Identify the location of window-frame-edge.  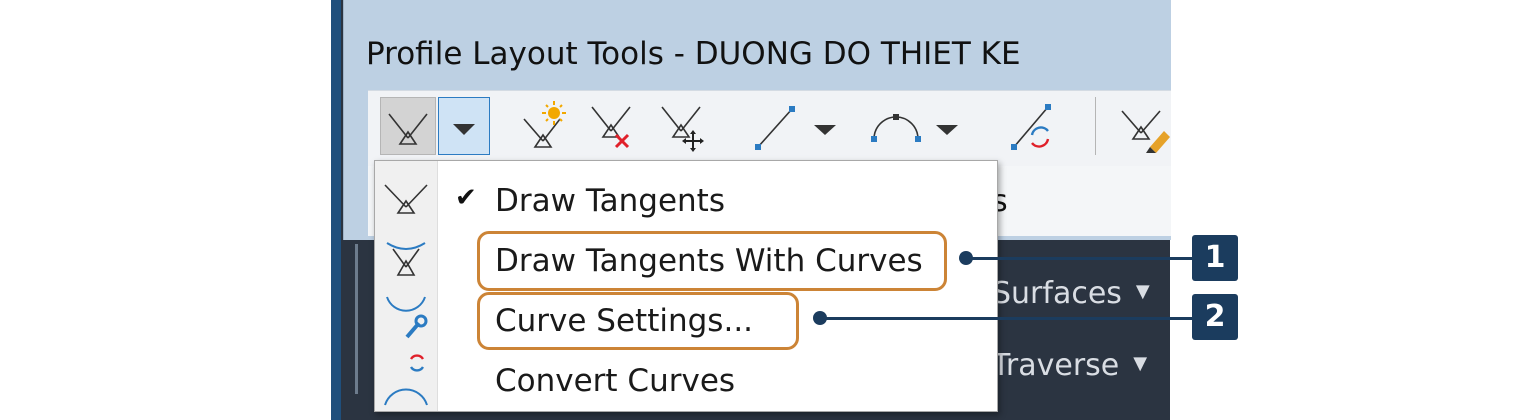
(336, 210).